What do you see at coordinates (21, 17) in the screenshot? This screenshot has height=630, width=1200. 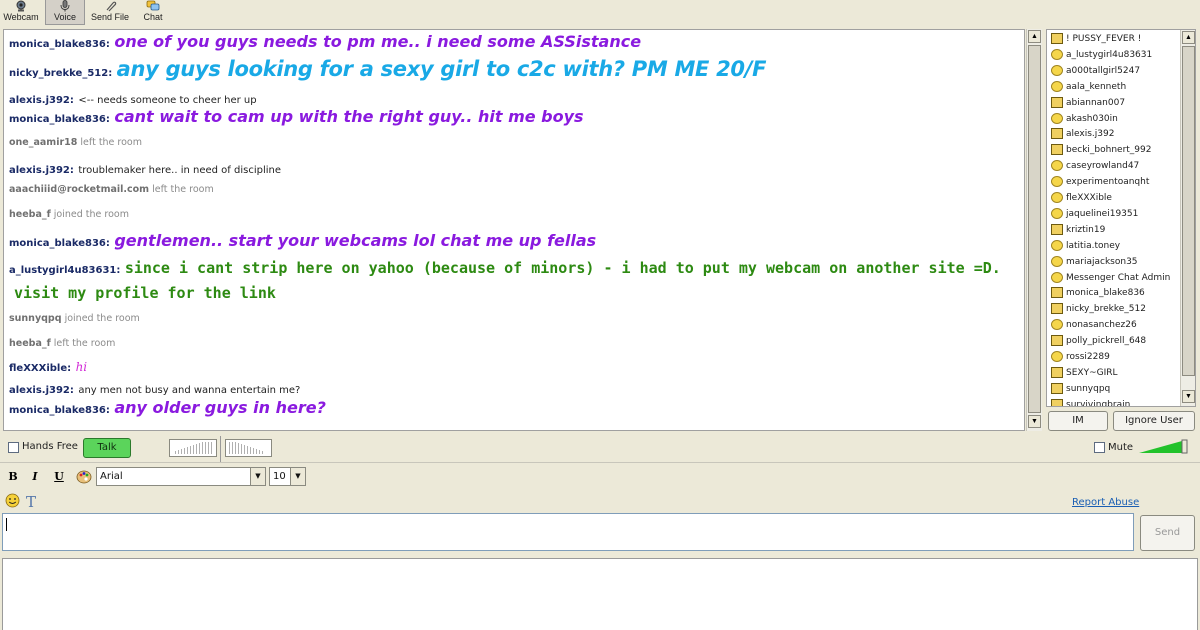 I see `webcam-label: Webcam` at bounding box center [21, 17].